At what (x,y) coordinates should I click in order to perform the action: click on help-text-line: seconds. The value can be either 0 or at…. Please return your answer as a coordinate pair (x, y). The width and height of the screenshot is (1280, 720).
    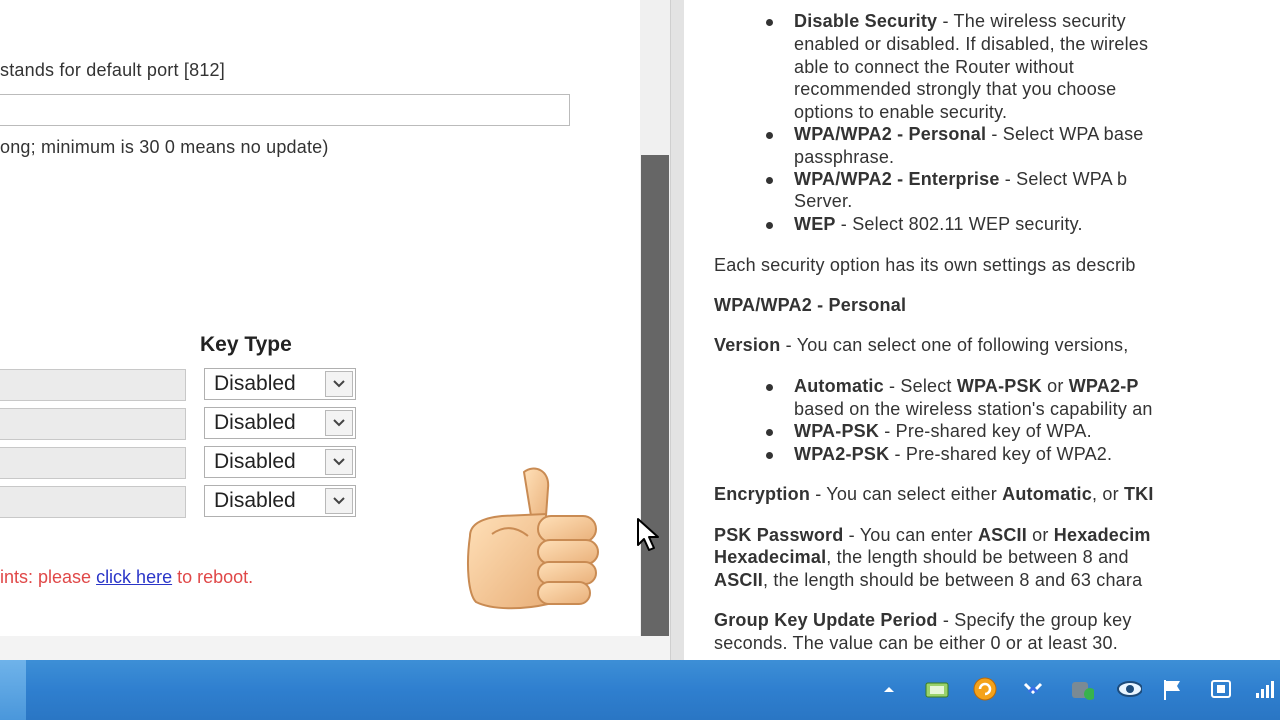
    Looking at the image, I should click on (916, 643).